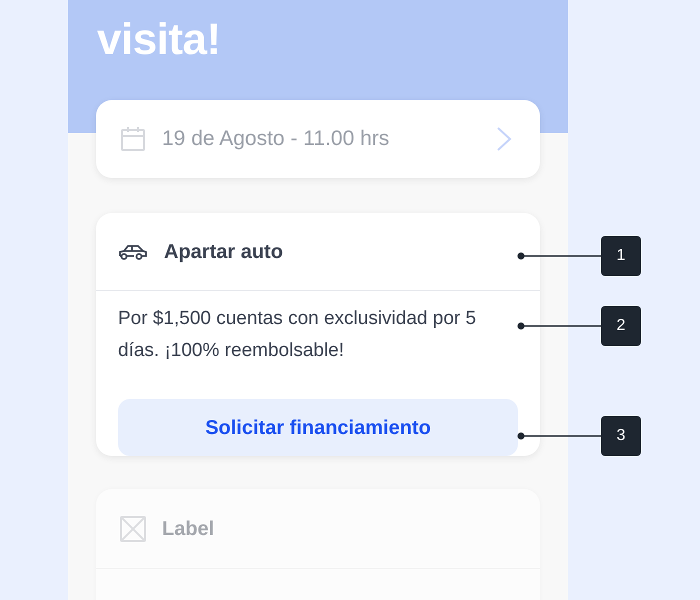  I want to click on annotation-marker: 3, so click(621, 436).